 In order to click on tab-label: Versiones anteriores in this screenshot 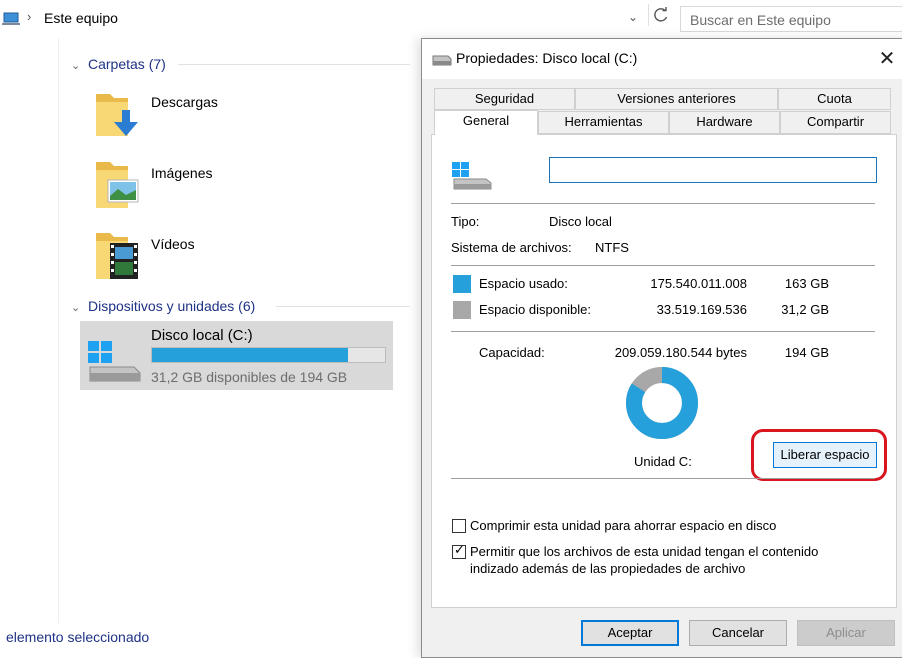, I will do `click(676, 98)`.